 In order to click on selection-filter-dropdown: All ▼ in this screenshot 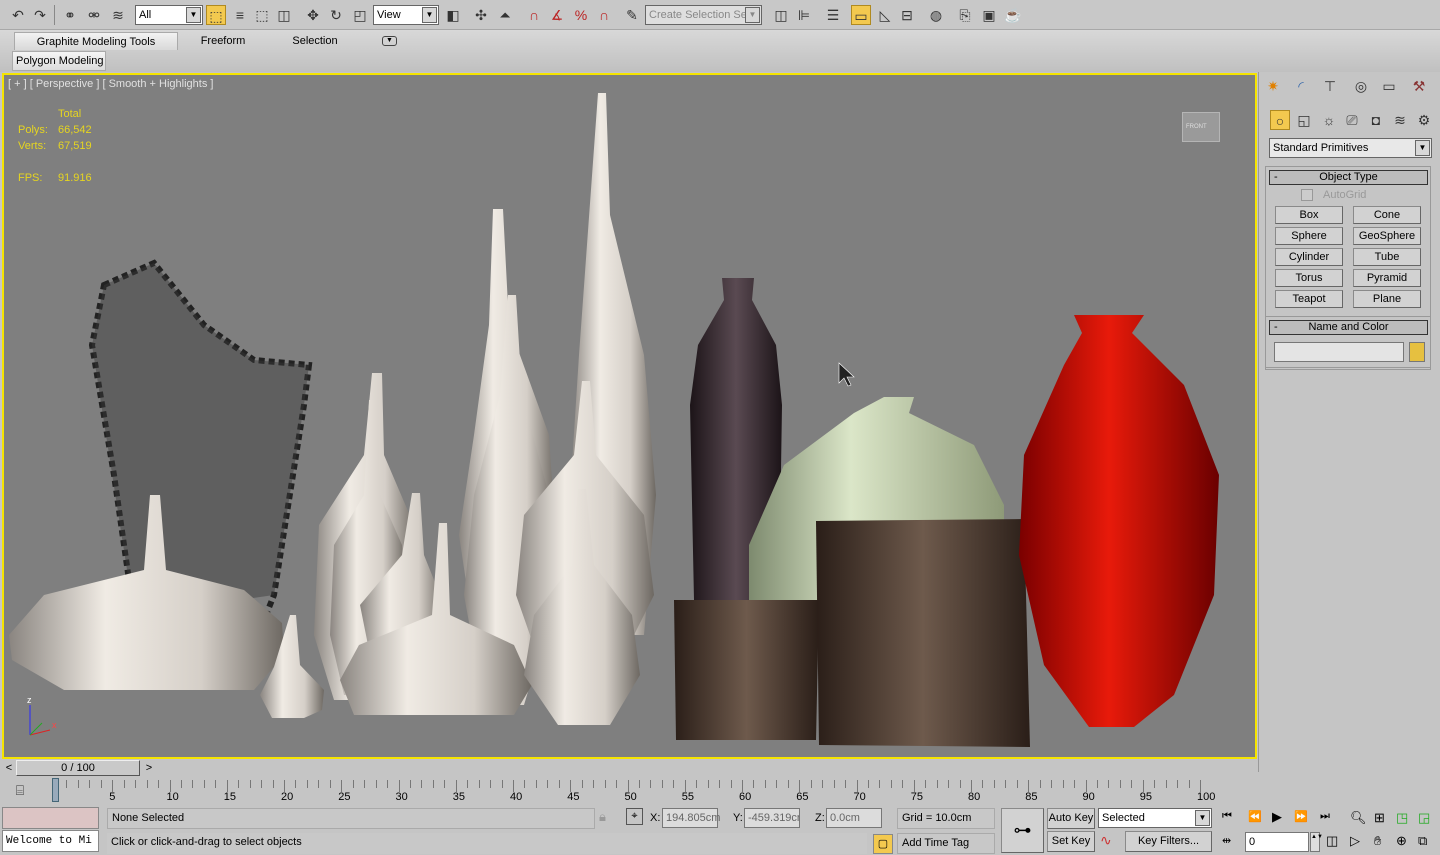, I will do `click(169, 15)`.